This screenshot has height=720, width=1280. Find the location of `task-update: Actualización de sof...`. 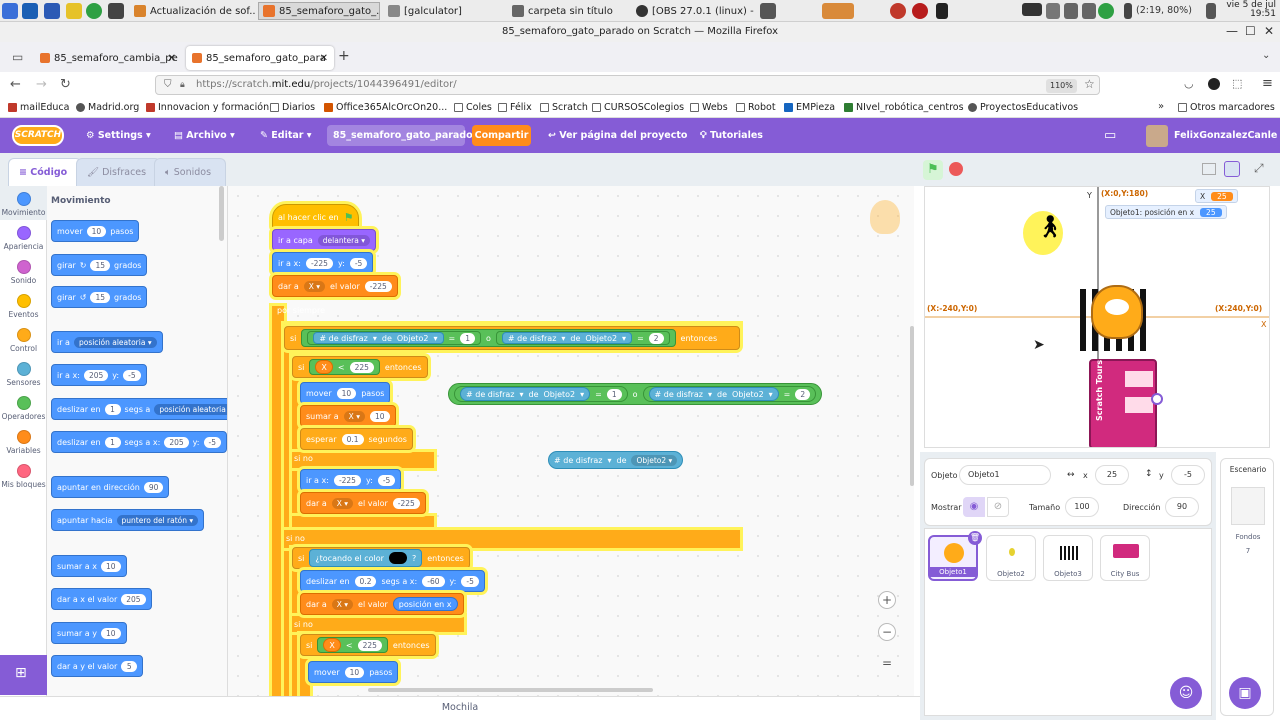

task-update: Actualización de sof... is located at coordinates (192, 11).